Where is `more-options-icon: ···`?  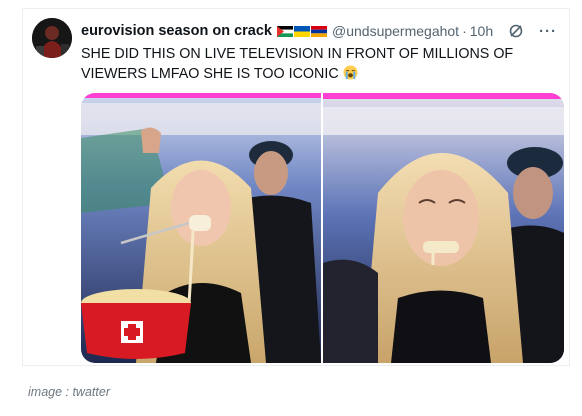 more-options-icon: ··· is located at coordinates (548, 31).